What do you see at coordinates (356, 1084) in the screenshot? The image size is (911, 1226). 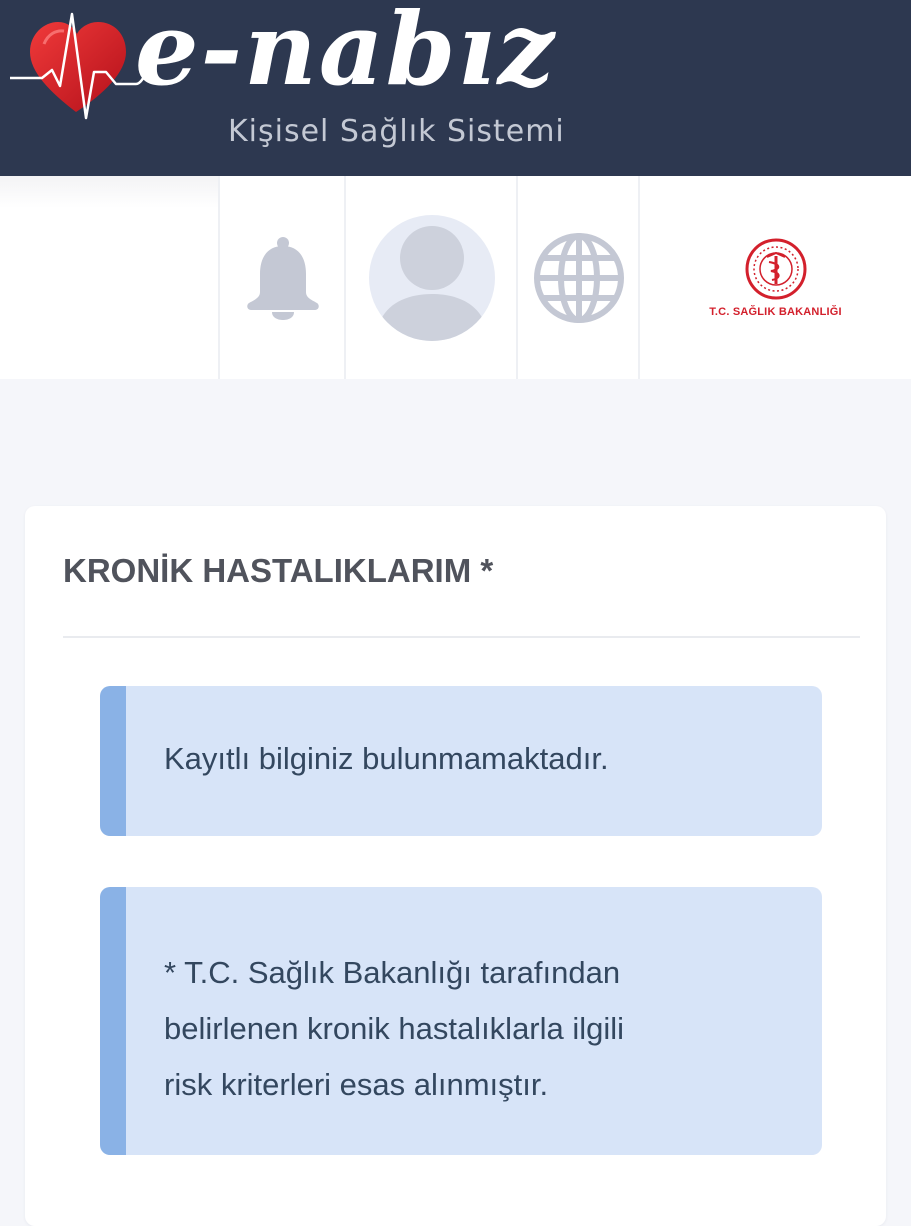 I see `footnote-line: risk kriterleri esas alınmıştır.` at bounding box center [356, 1084].